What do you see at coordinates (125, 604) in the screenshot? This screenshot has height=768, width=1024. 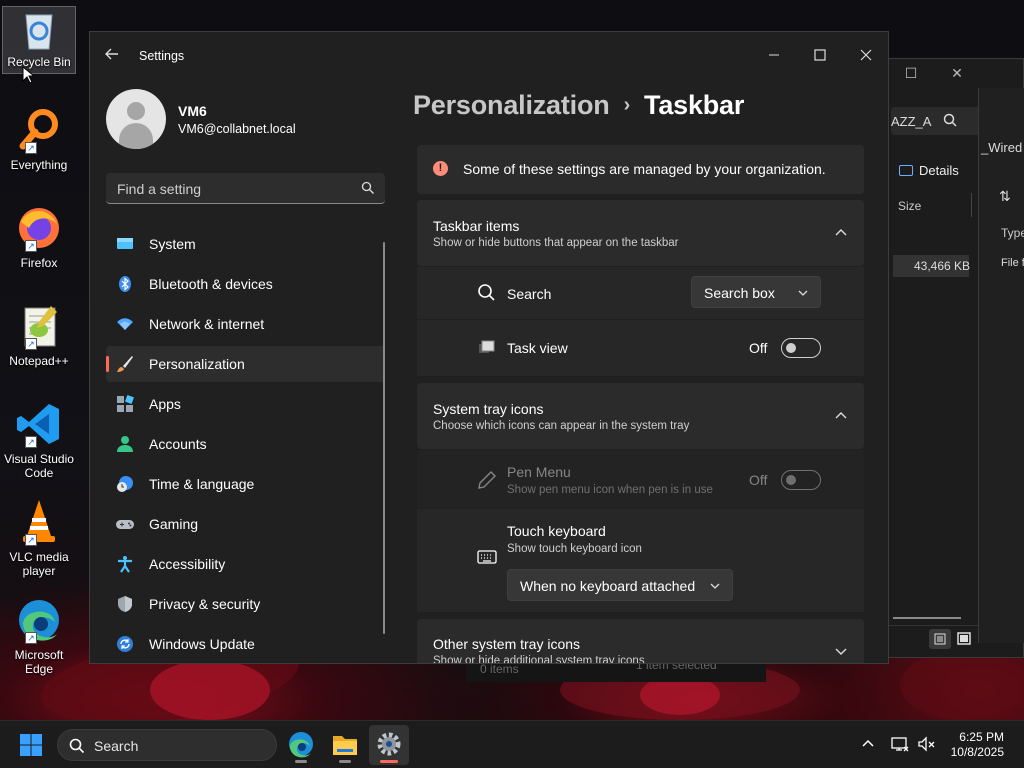 I see `shield-icon` at bounding box center [125, 604].